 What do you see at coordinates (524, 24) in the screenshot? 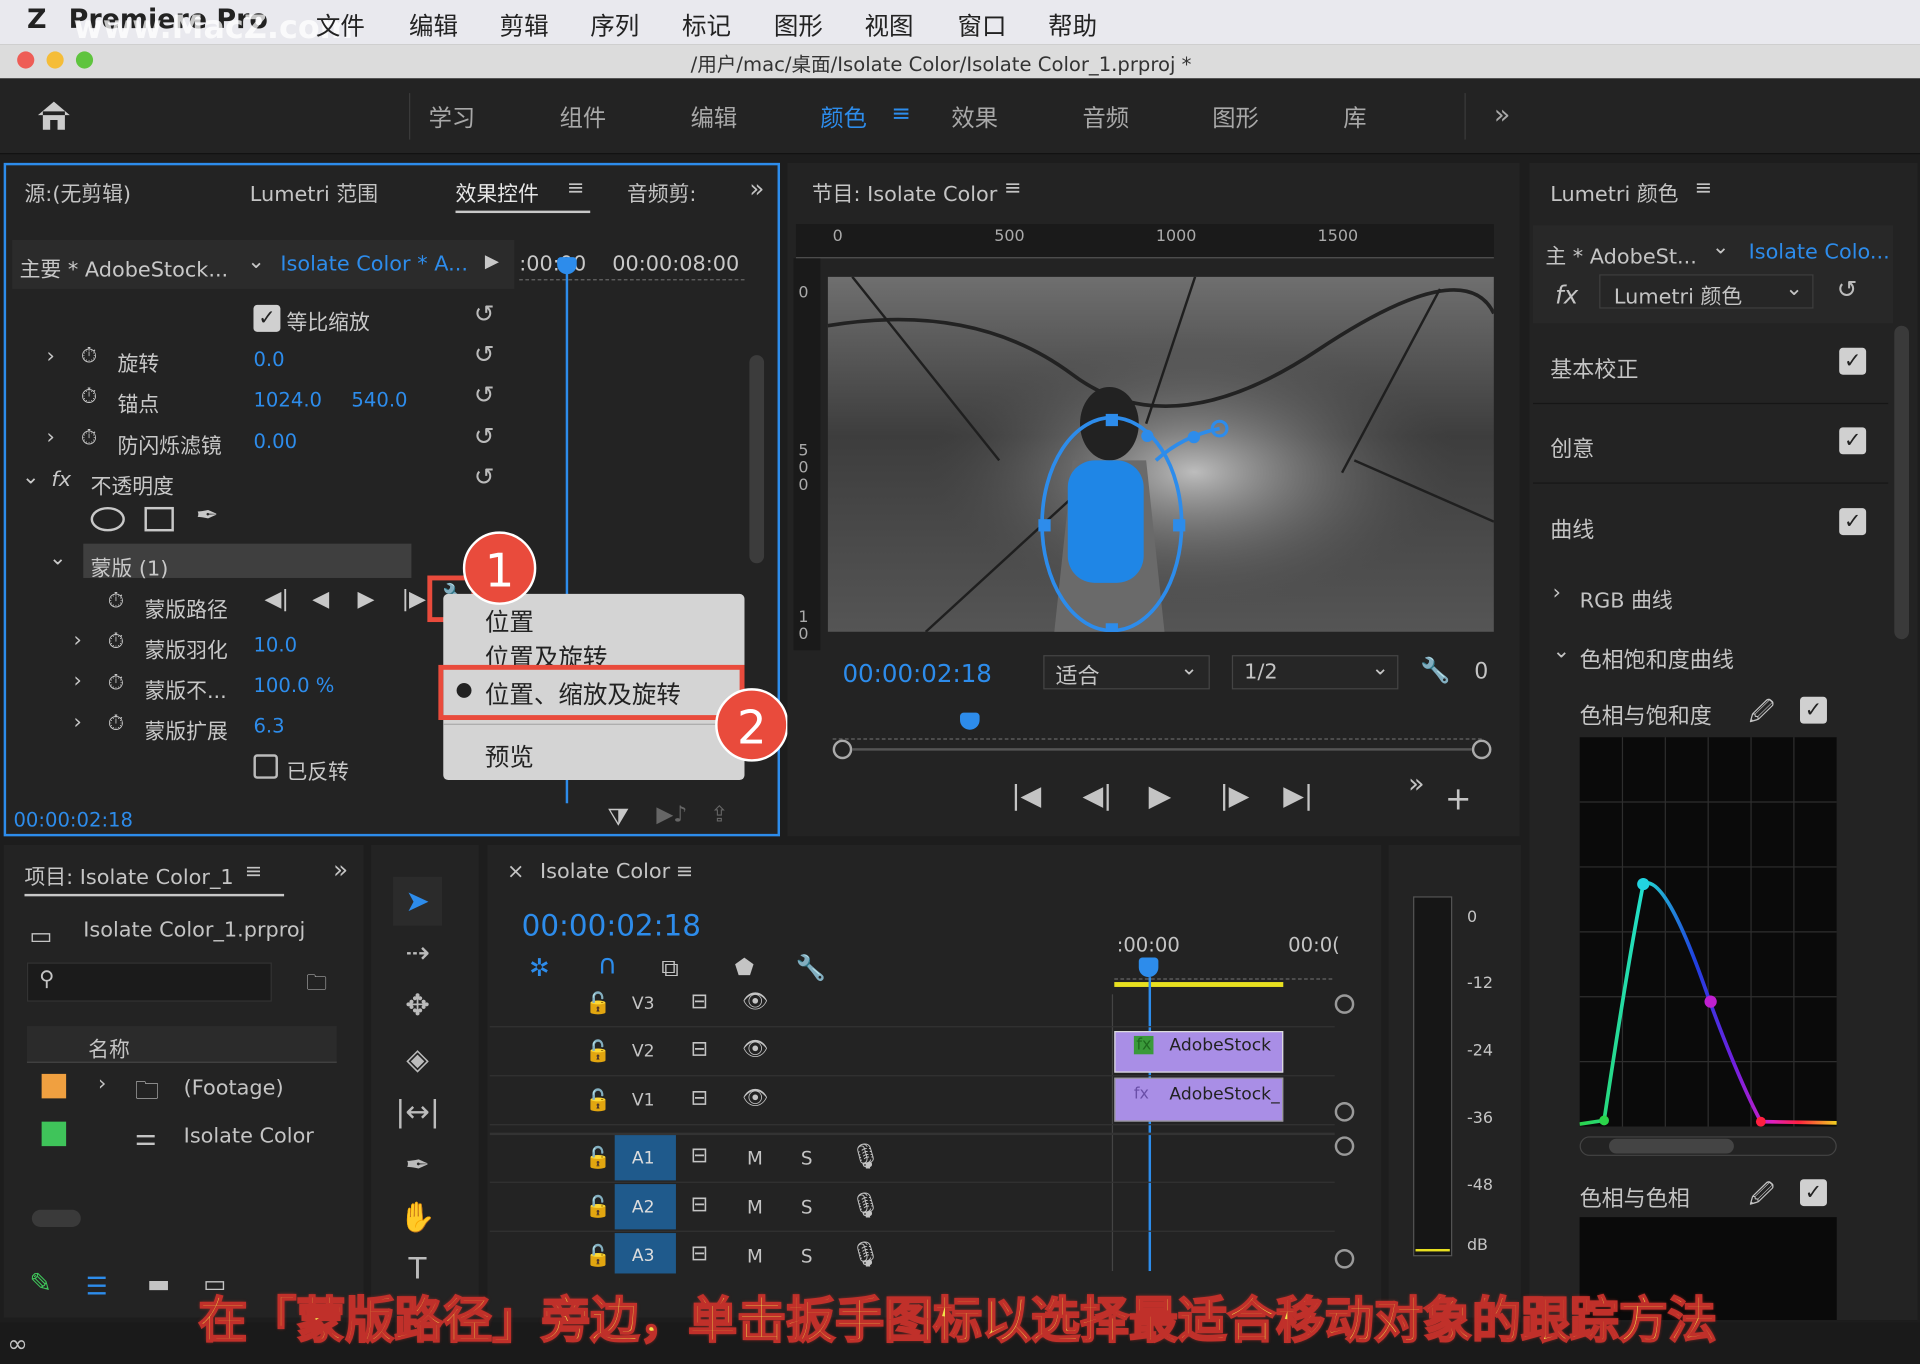
I see `menu-clip: 剪辑` at bounding box center [524, 24].